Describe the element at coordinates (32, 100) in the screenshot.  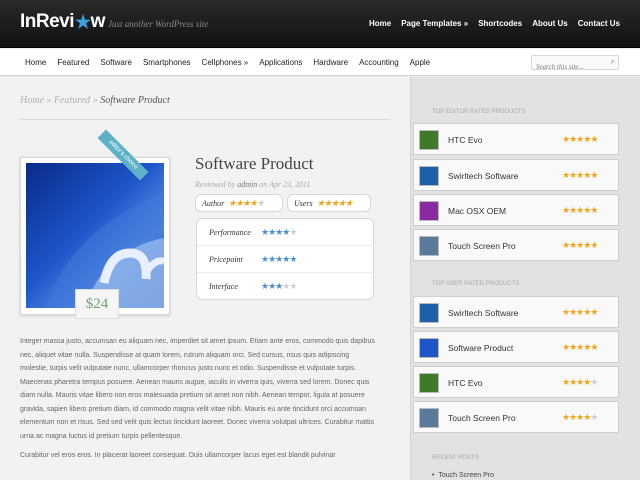
I see `breadcrumb-home: Home` at that location.